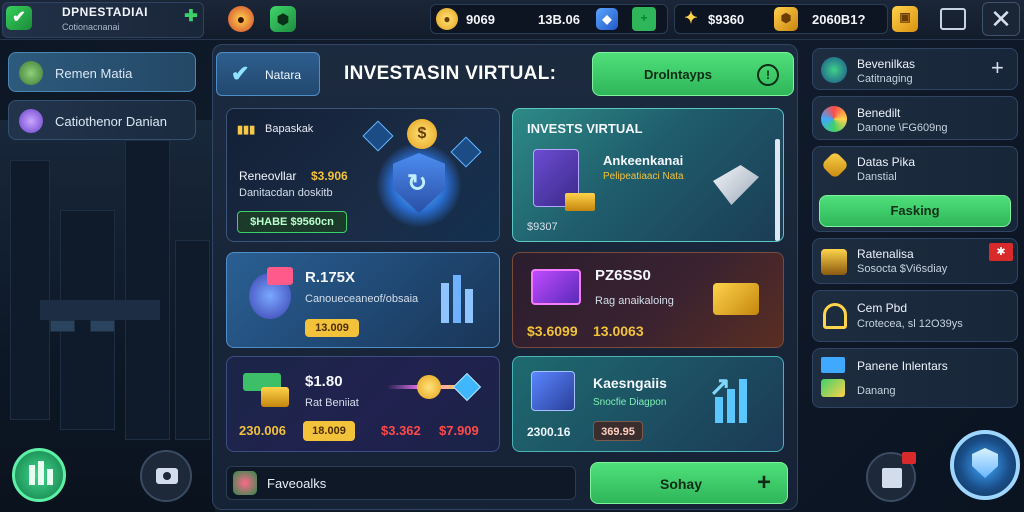  I want to click on right-item-sub: Sosocta $Vi6sdiay, so click(902, 269).